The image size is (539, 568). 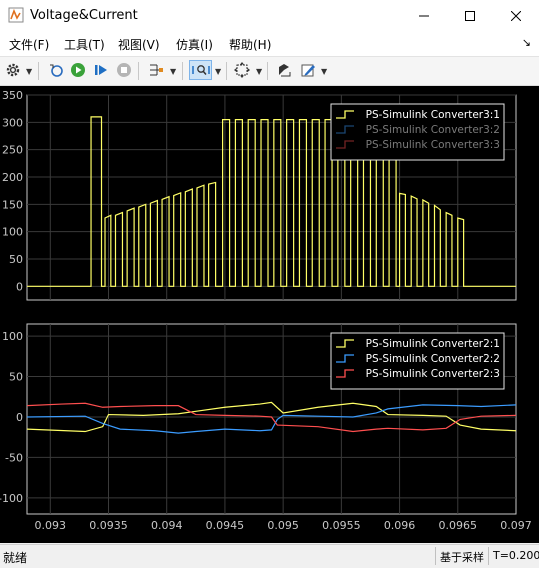 I want to click on status-bar: 就绪 基于采样 T=0.200, so click(x=269, y=556).